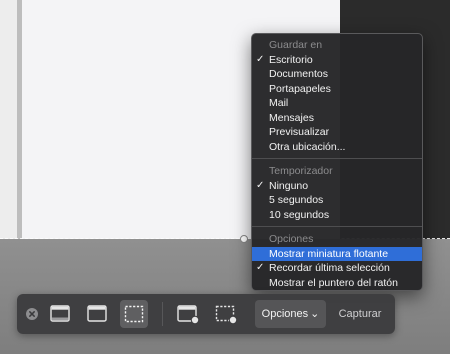 The image size is (450, 354). Describe the element at coordinates (337, 215) in the screenshot. I see `menu-item-timer-10s: 10 segundos` at that location.